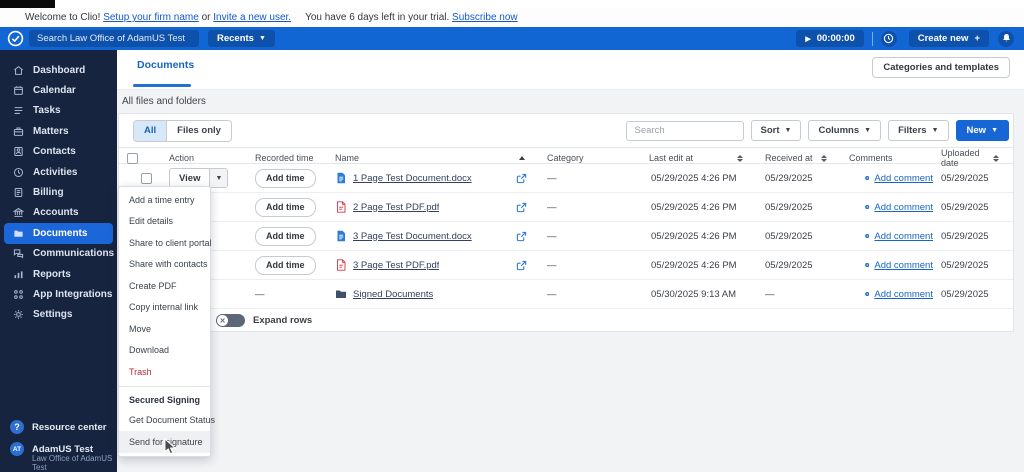 The image size is (1024, 472). What do you see at coordinates (150, 130) in the screenshot?
I see `filter-all-button: All` at bounding box center [150, 130].